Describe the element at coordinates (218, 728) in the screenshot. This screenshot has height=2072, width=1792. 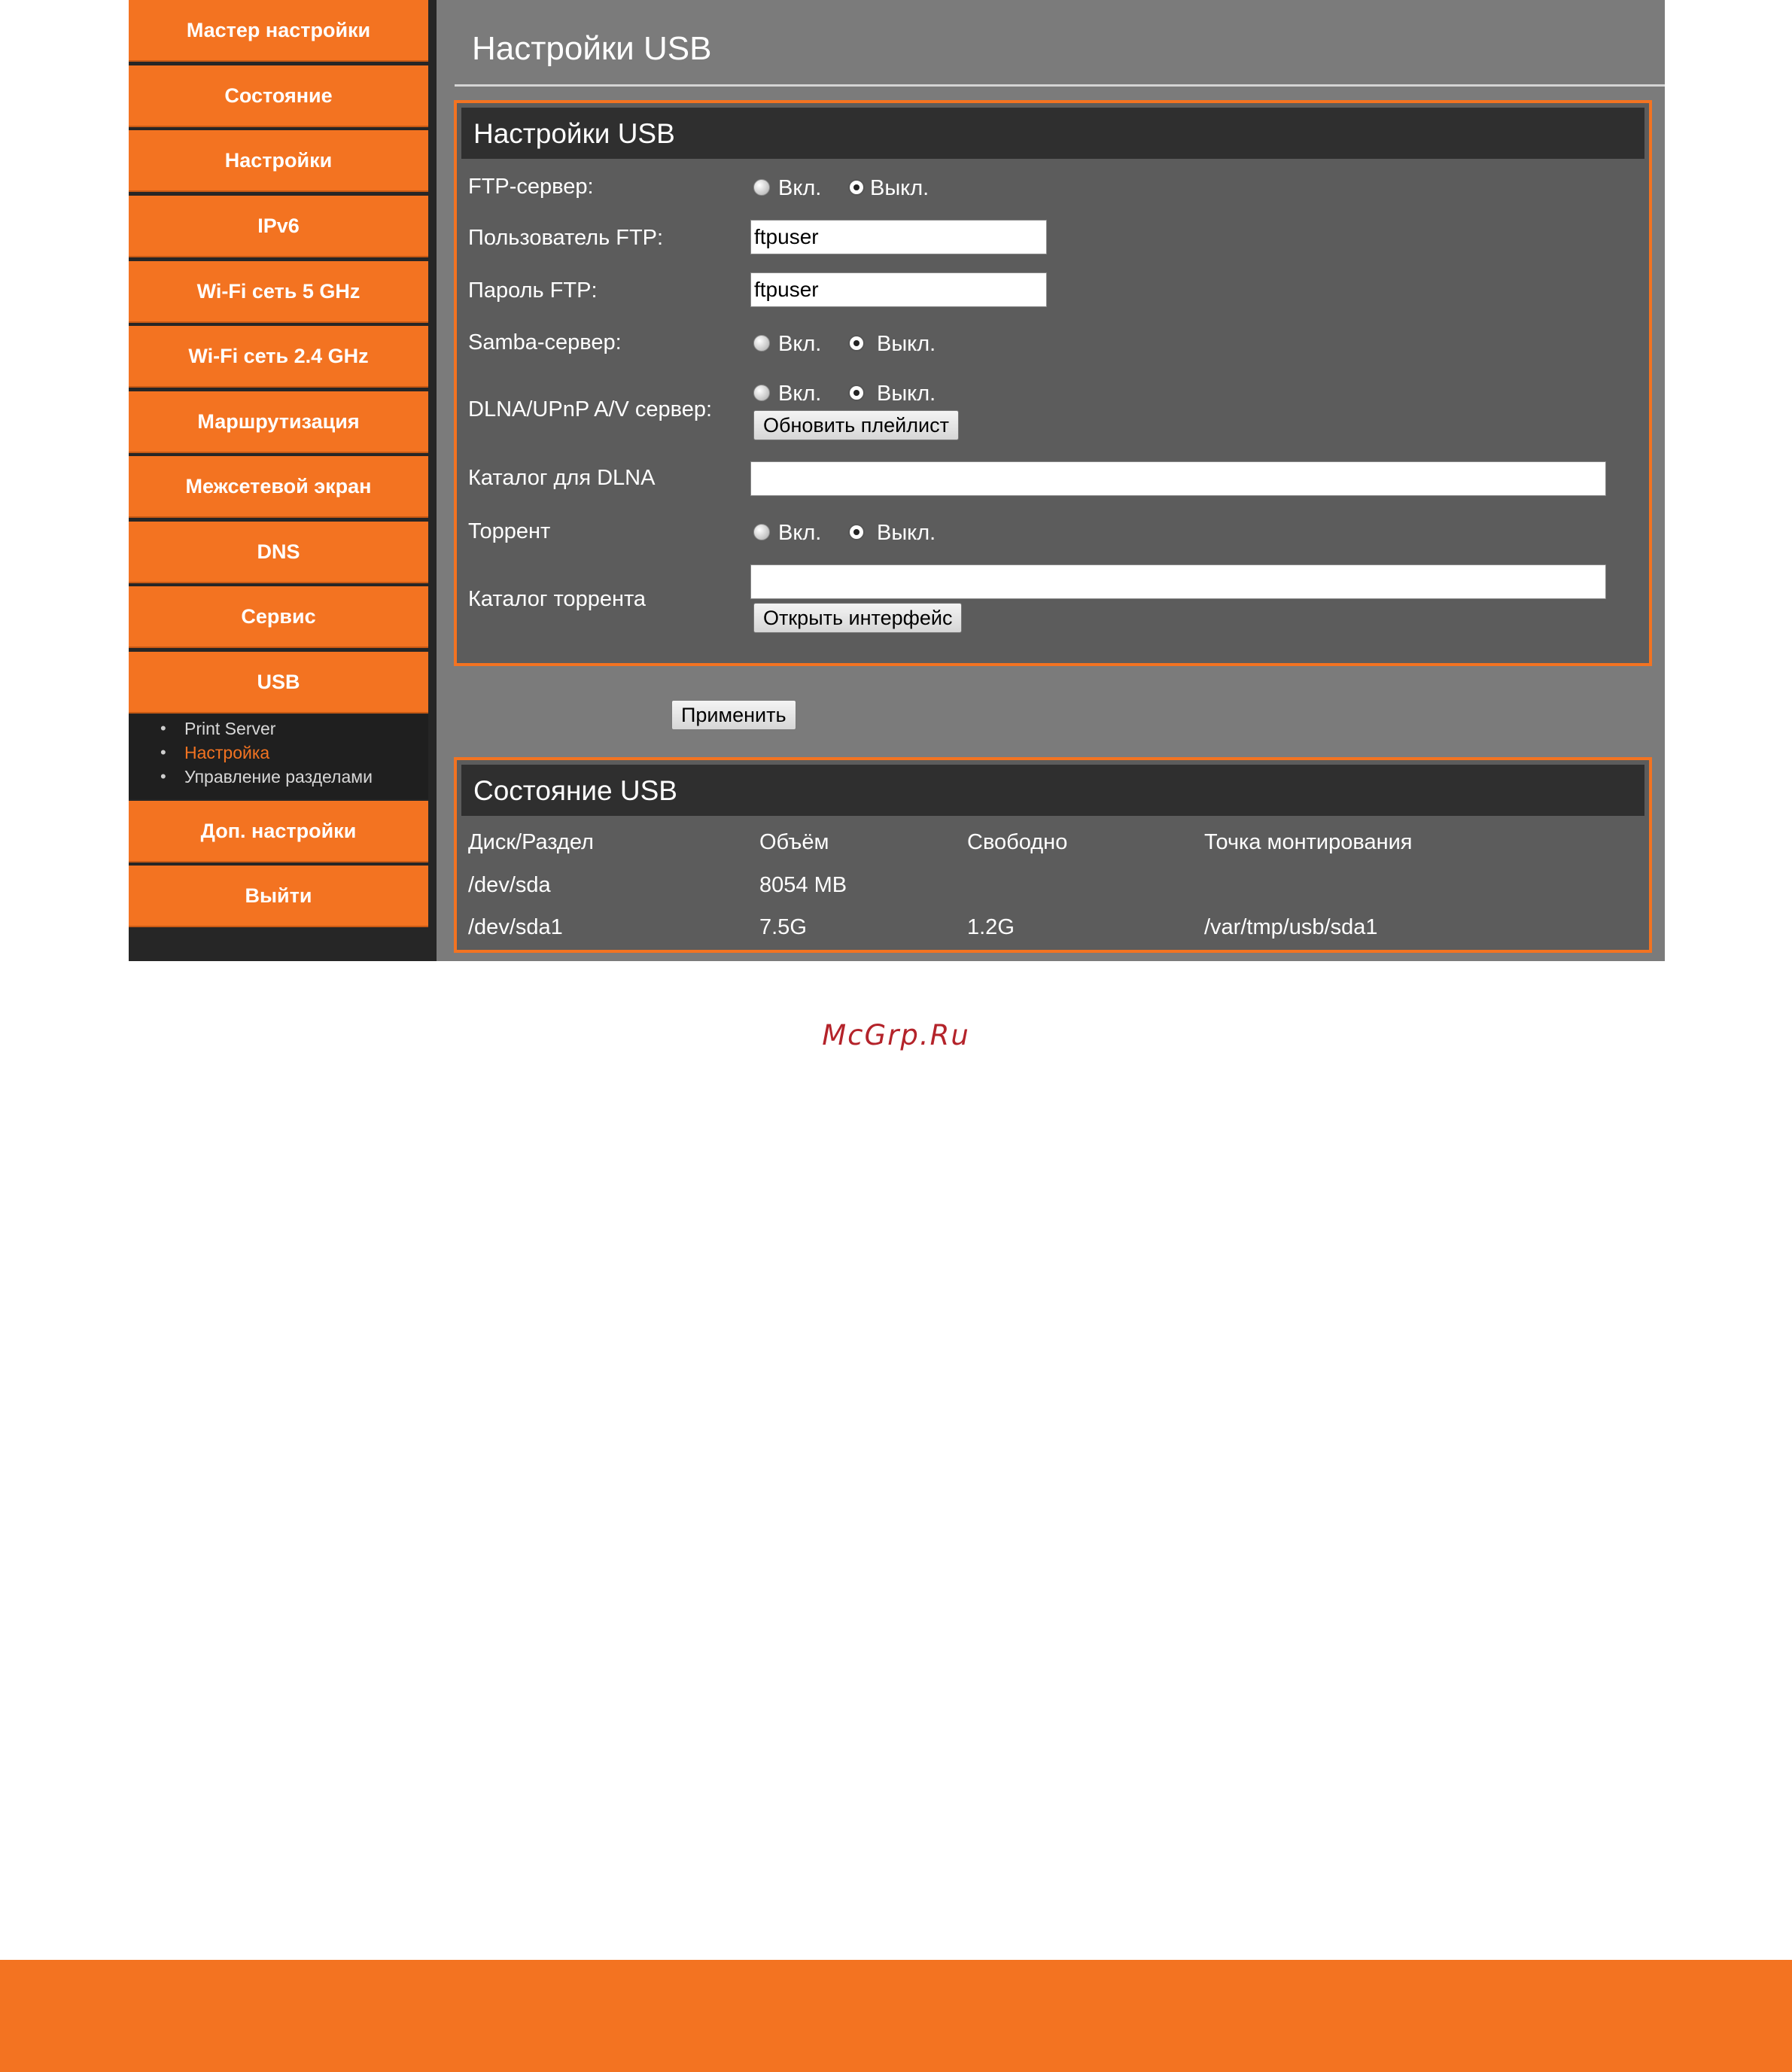
I see `submenu-item-print-server: Print Server` at that location.